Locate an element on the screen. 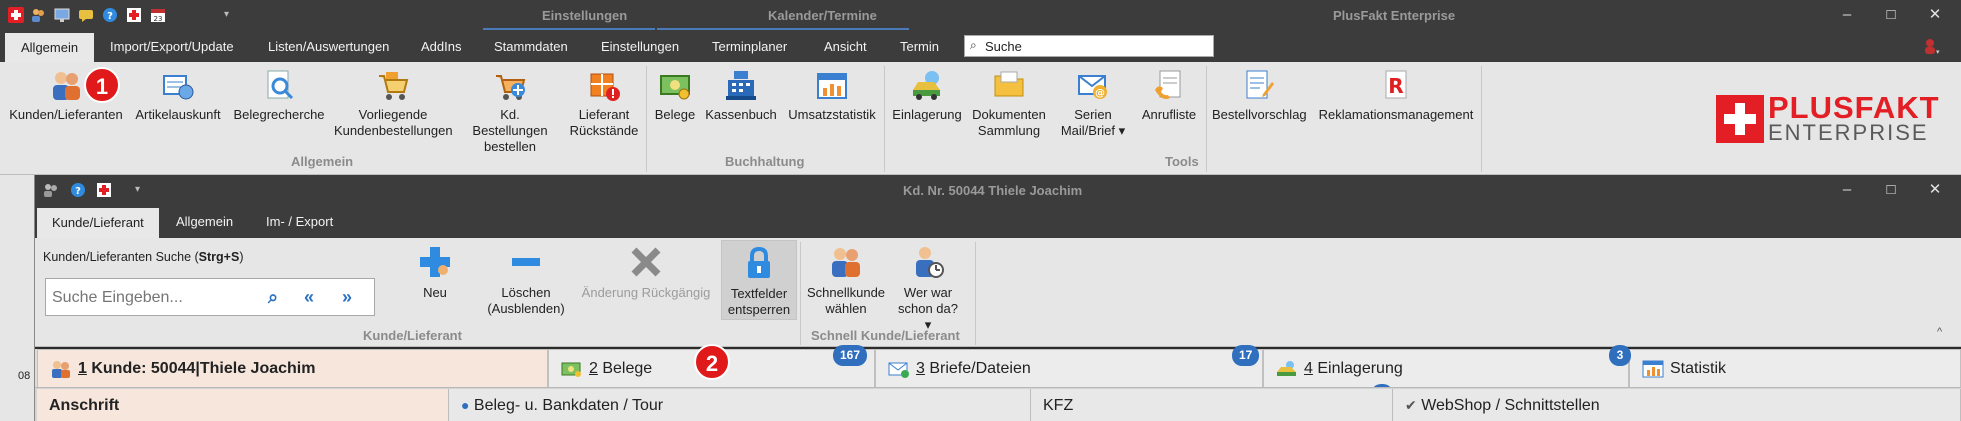  belege-button: Belege is located at coordinates (675, 95).